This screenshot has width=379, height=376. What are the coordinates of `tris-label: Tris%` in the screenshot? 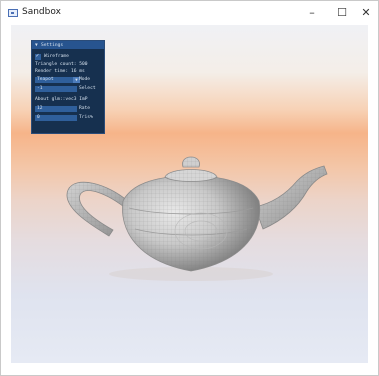 It's located at (86, 117).